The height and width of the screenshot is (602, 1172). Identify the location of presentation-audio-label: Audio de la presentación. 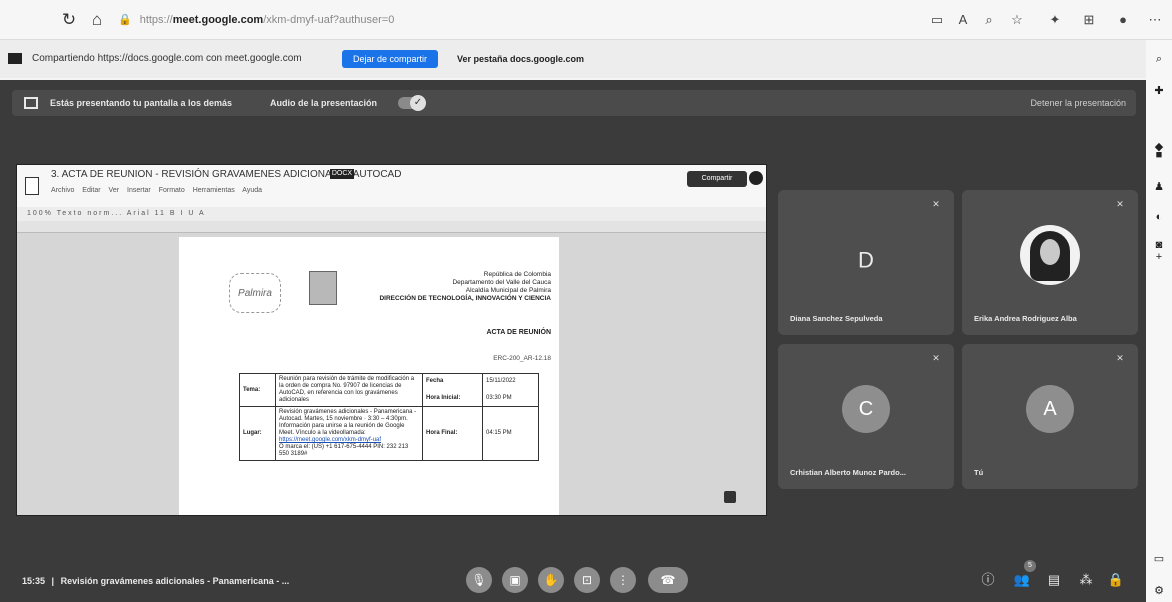
(324, 103).